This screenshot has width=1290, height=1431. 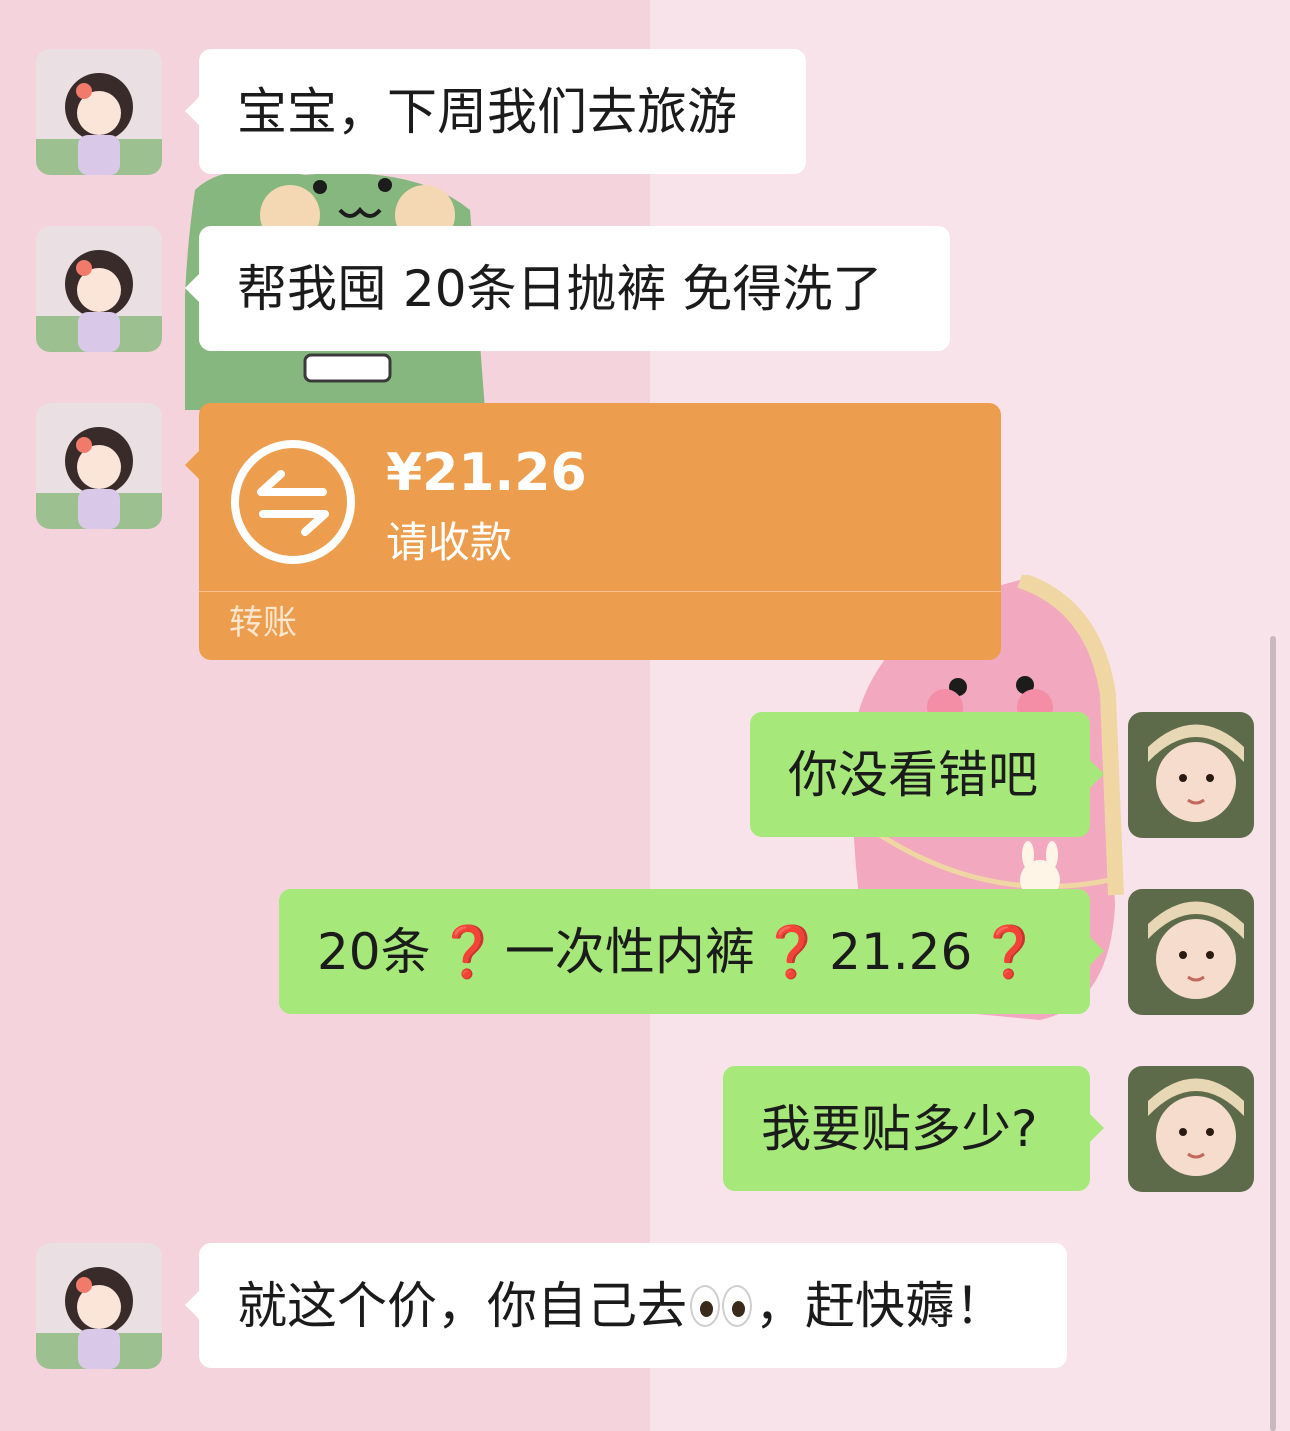 I want to click on outgoing-message-bubble: 你没看错吧, so click(x=927, y=774).